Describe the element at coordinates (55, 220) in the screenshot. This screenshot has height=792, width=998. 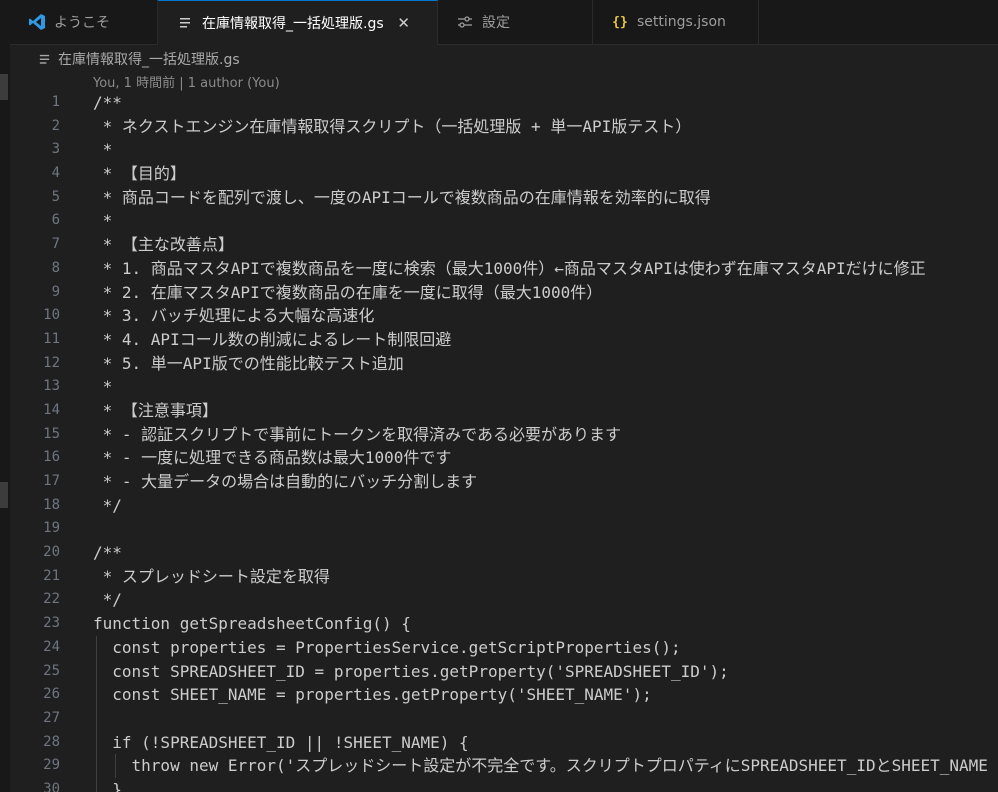
I see `line-number: 6` at that location.